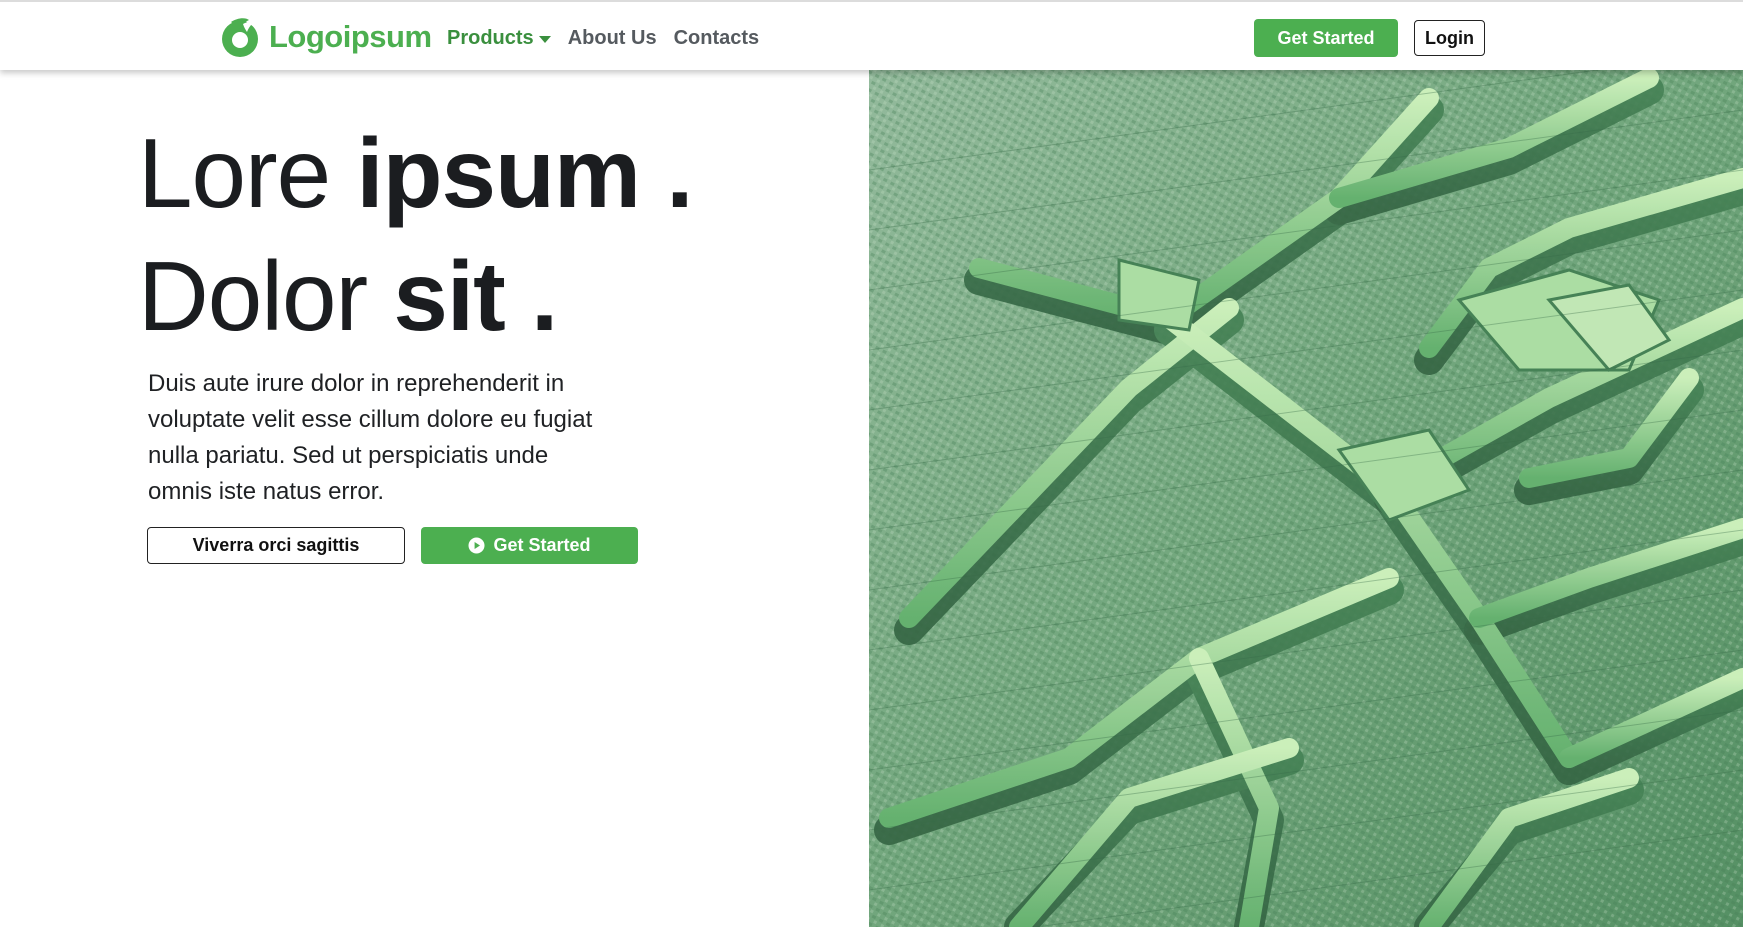 This screenshot has height=927, width=1743. What do you see at coordinates (717, 38) in the screenshot?
I see `nav-item-contacts: Contacts` at bounding box center [717, 38].